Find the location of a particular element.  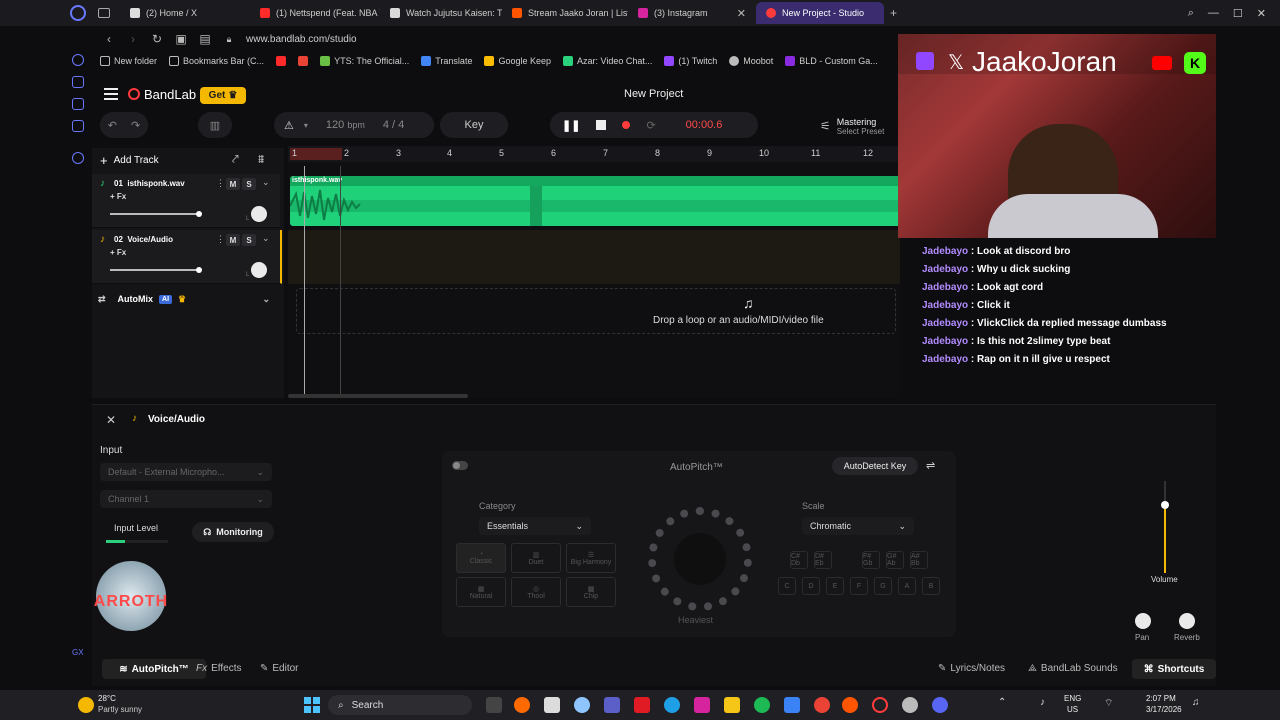

autopitch-toggle is located at coordinates (460, 465).